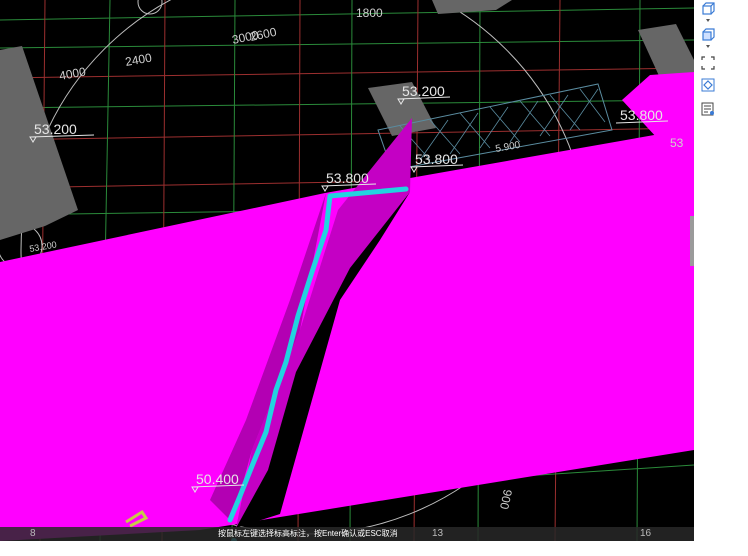 The height and width of the screenshot is (556, 748). Describe the element at coordinates (506, 499) in the screenshot. I see `dim-label-006: 006` at that location.